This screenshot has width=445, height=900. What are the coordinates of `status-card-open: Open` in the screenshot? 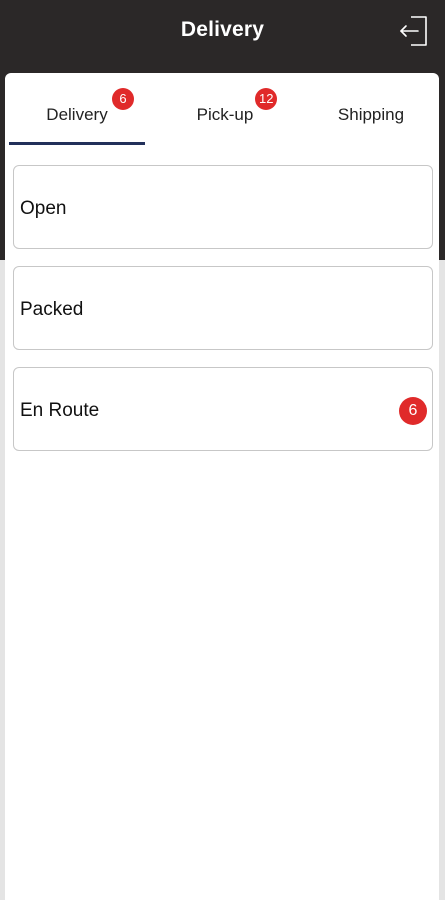 It's located at (223, 207).